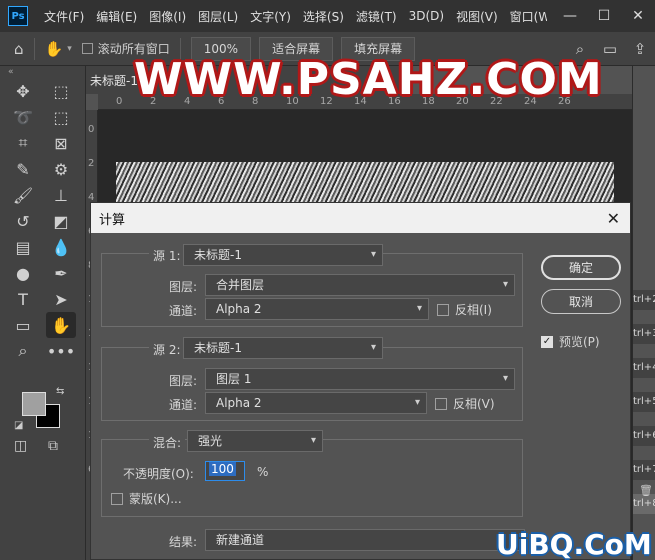  What do you see at coordinates (167, 349) in the screenshot?
I see `source2-label: 源 2:` at bounding box center [167, 349].